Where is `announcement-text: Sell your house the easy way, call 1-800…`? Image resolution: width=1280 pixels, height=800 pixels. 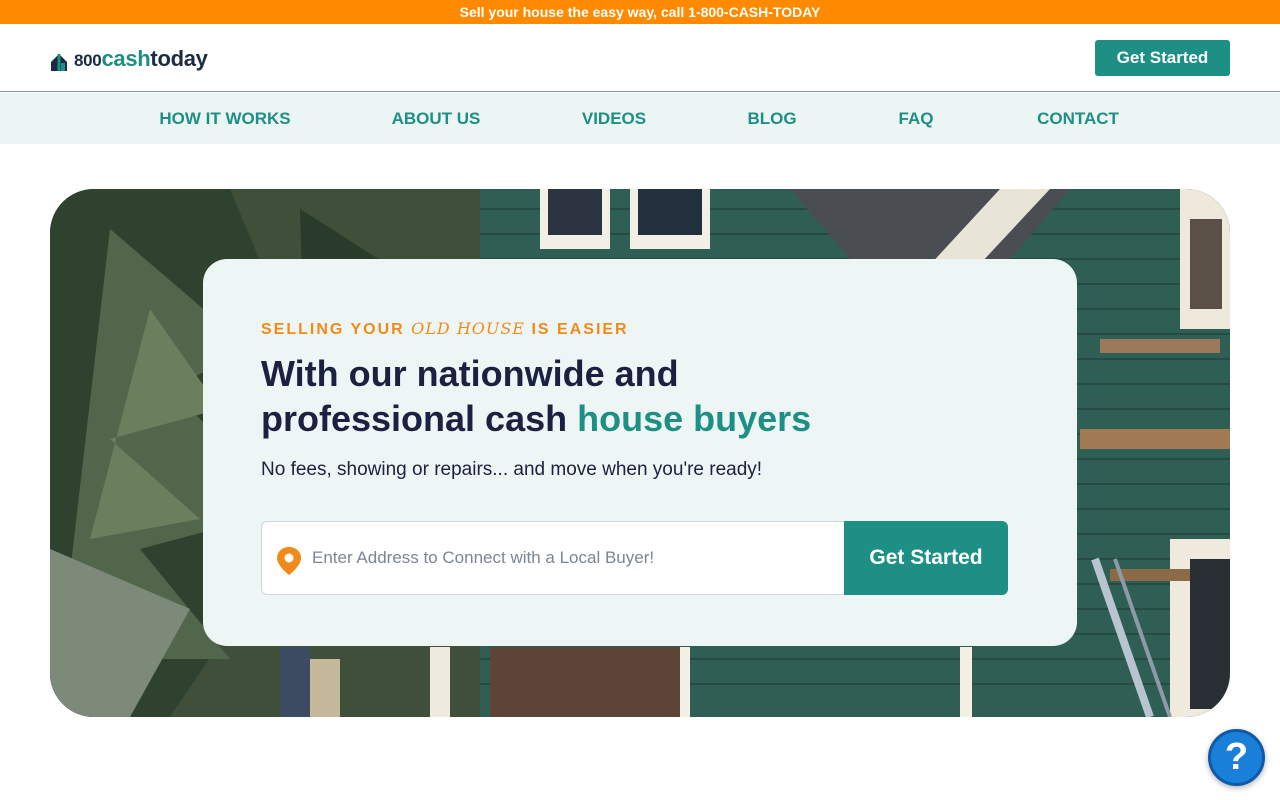 announcement-text: Sell your house the easy way, call 1-800… is located at coordinates (640, 12).